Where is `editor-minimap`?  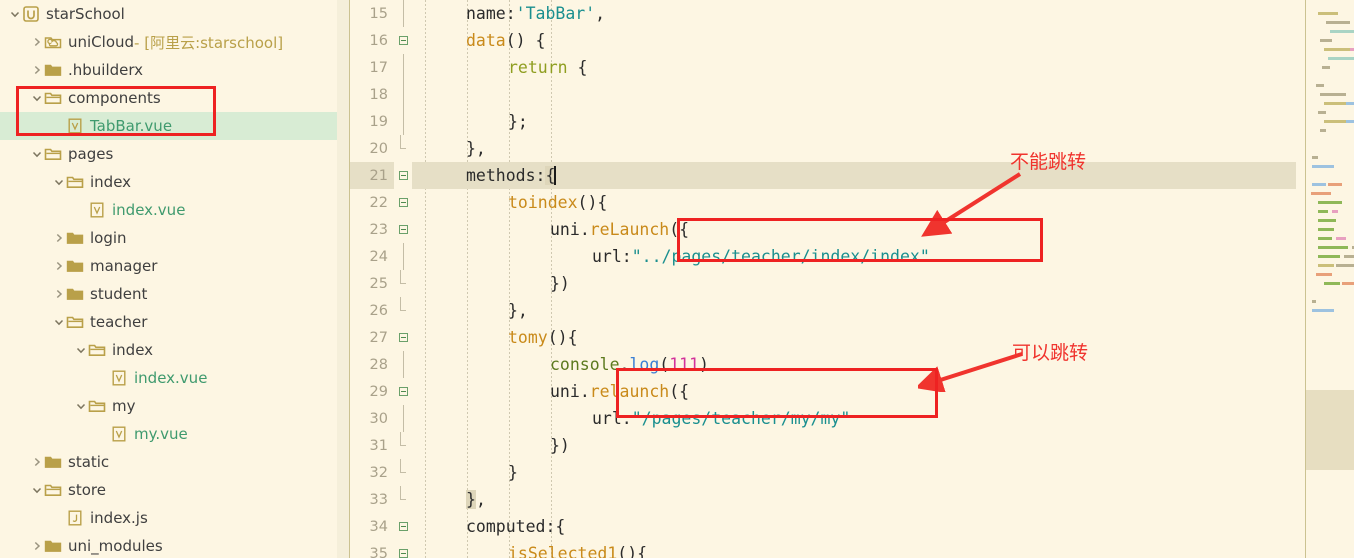
editor-minimap is located at coordinates (1329, 279).